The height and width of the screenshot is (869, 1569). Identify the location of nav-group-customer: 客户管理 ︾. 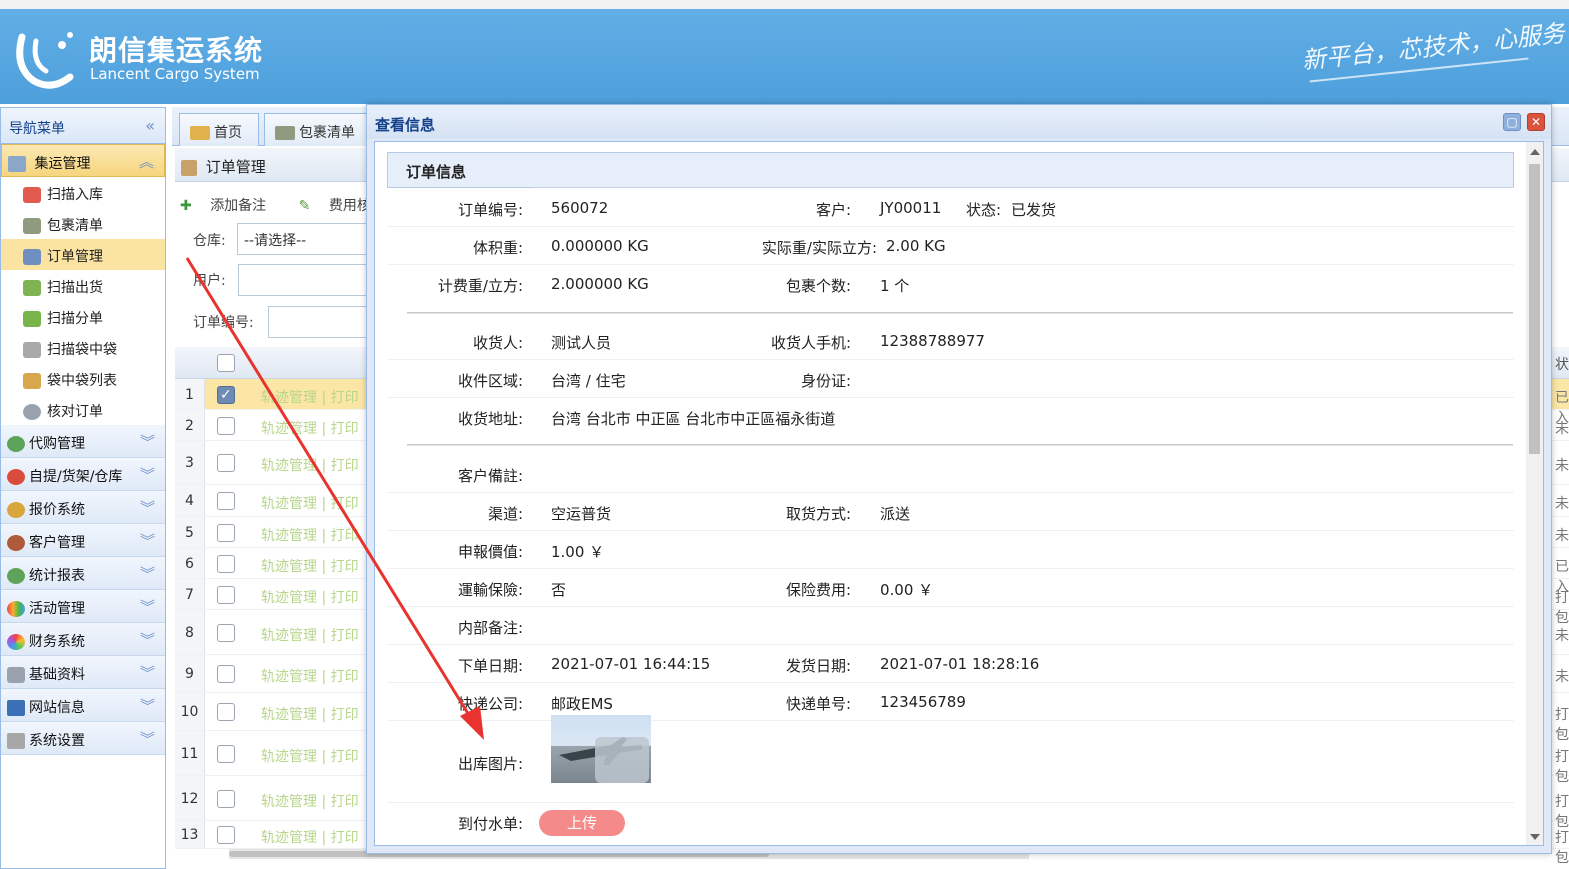
(83, 540).